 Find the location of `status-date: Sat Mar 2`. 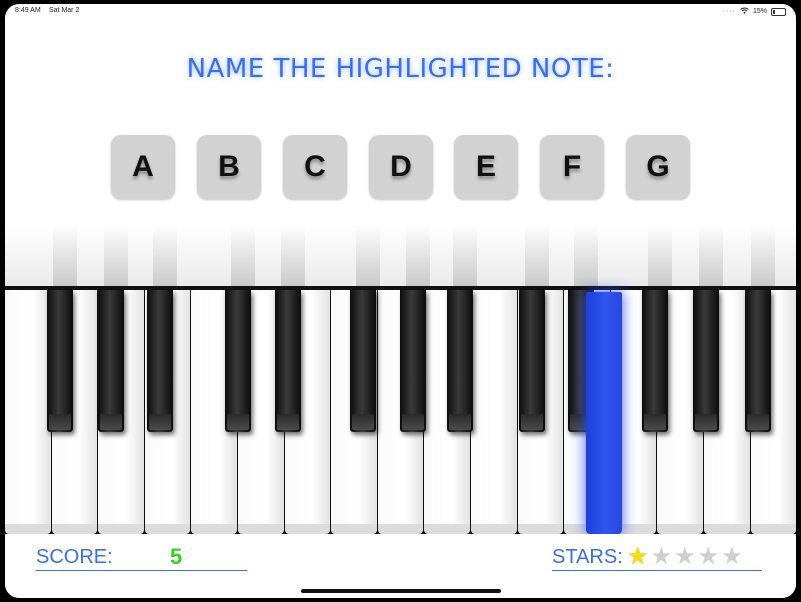

status-date: Sat Mar 2 is located at coordinates (64, 10).